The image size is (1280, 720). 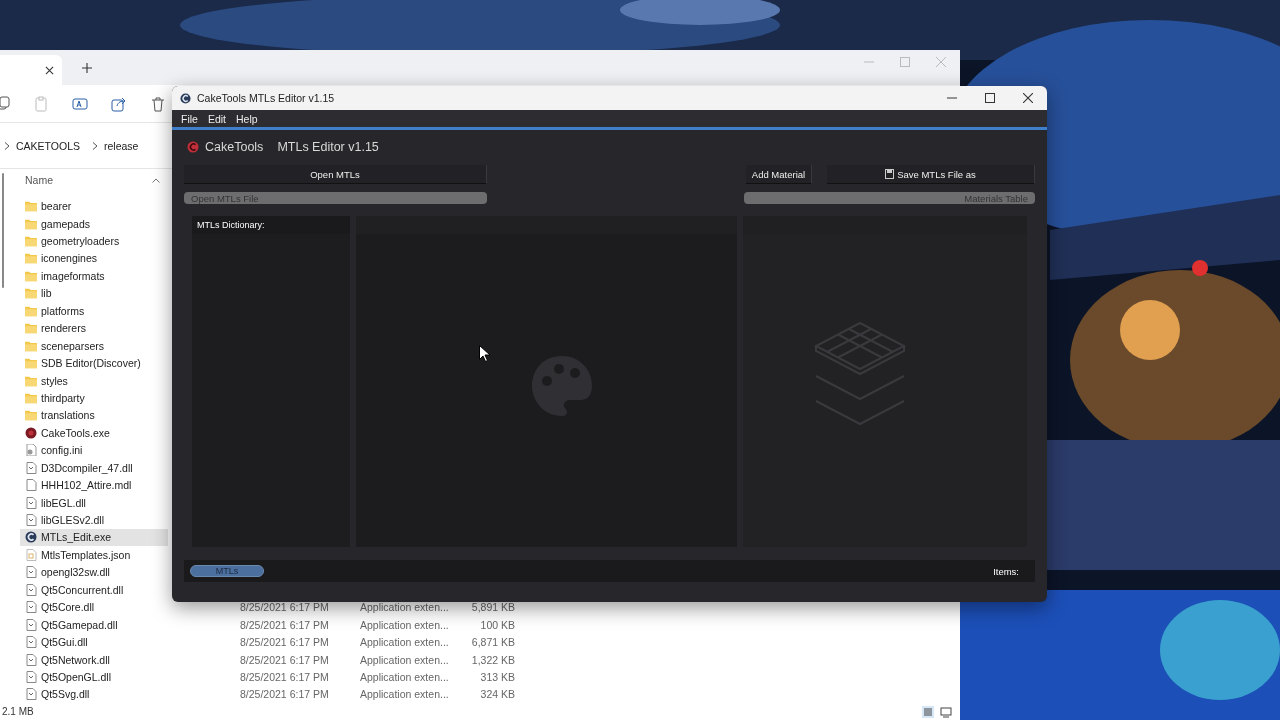 I want to click on file-row: libGLESv2.dll, so click(x=94, y=520).